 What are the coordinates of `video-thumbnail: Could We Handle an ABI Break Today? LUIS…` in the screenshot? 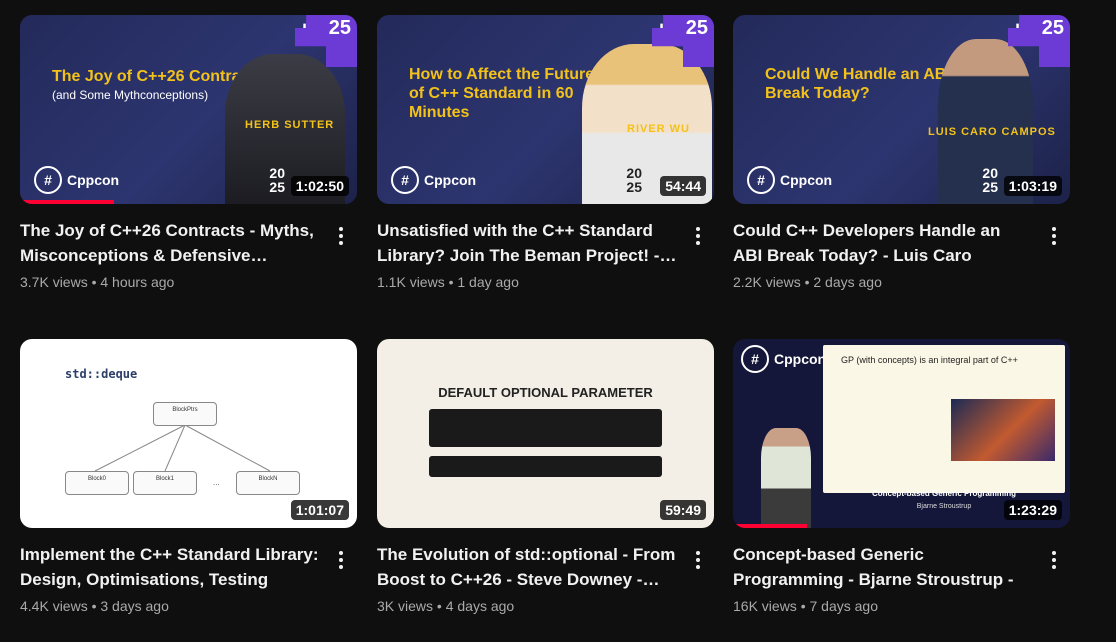 It's located at (901, 109).